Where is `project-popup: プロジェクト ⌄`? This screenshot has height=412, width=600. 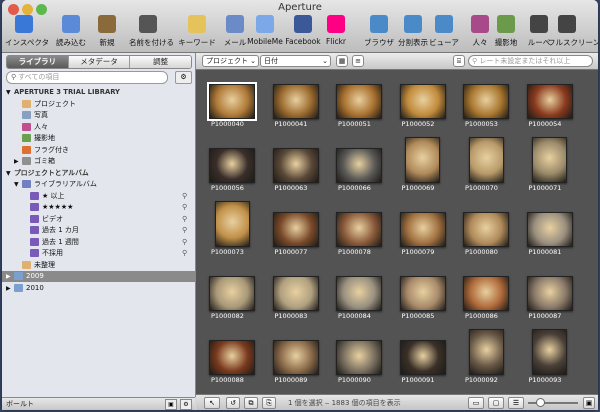 project-popup: プロジェクト ⌄ is located at coordinates (230, 61).